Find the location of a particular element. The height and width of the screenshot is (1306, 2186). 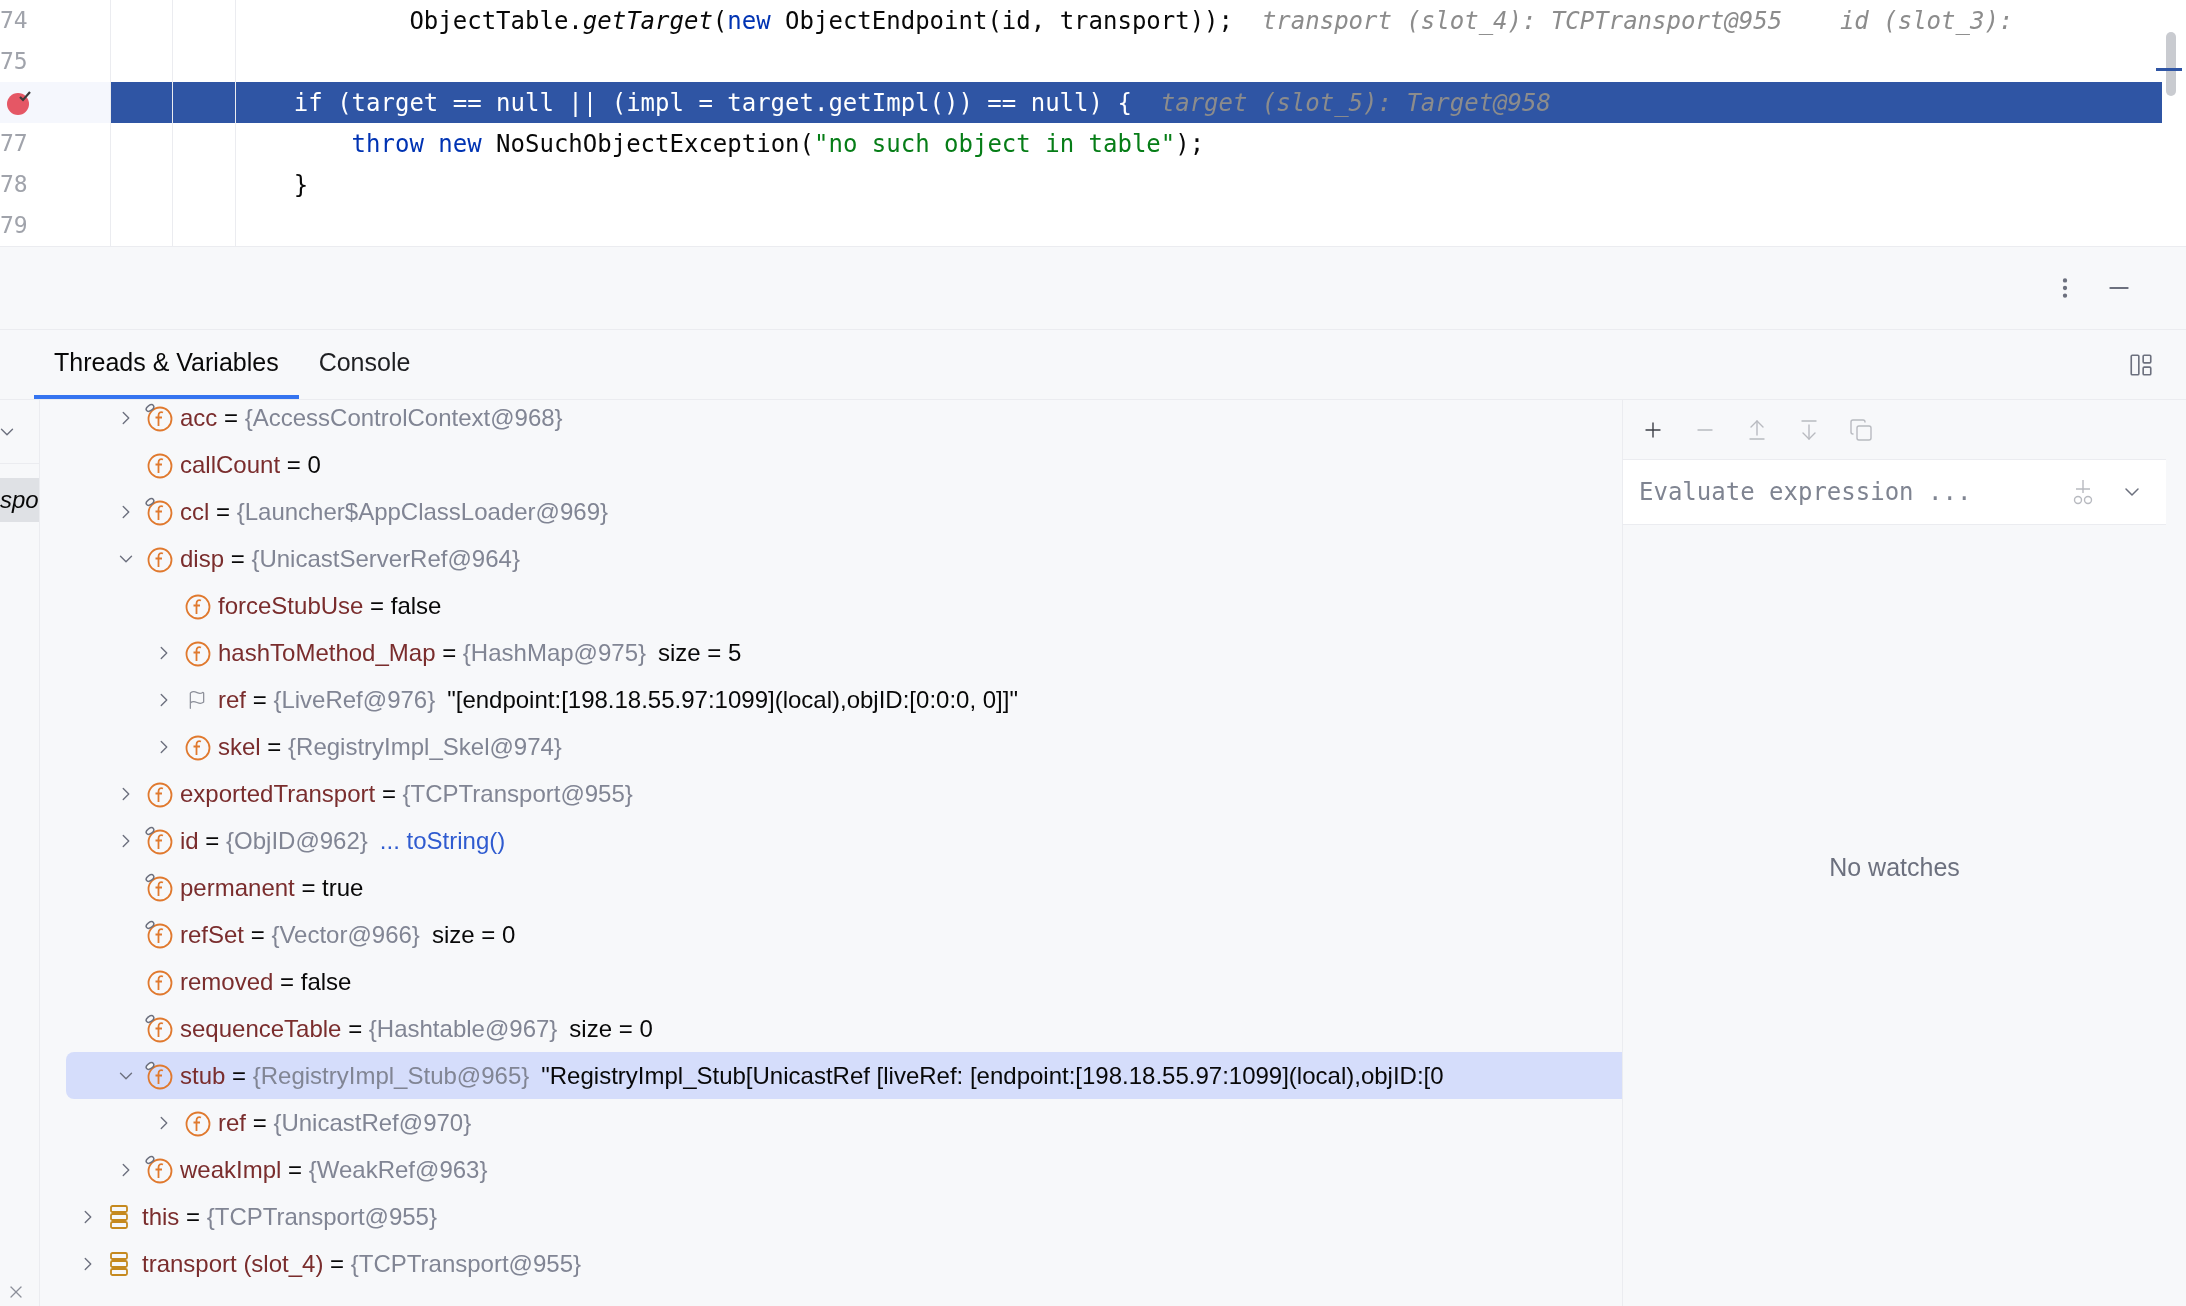

code-line: if (target == null || (impl = target.getImpl()) == null) { is located at coordinates (712, 103).